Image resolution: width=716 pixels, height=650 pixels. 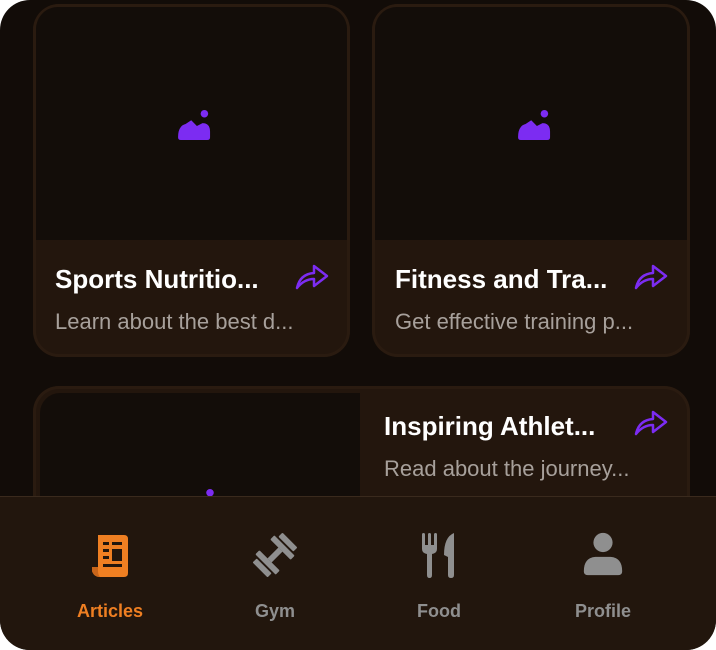 What do you see at coordinates (275, 611) in the screenshot?
I see `nav-label: Gym` at bounding box center [275, 611].